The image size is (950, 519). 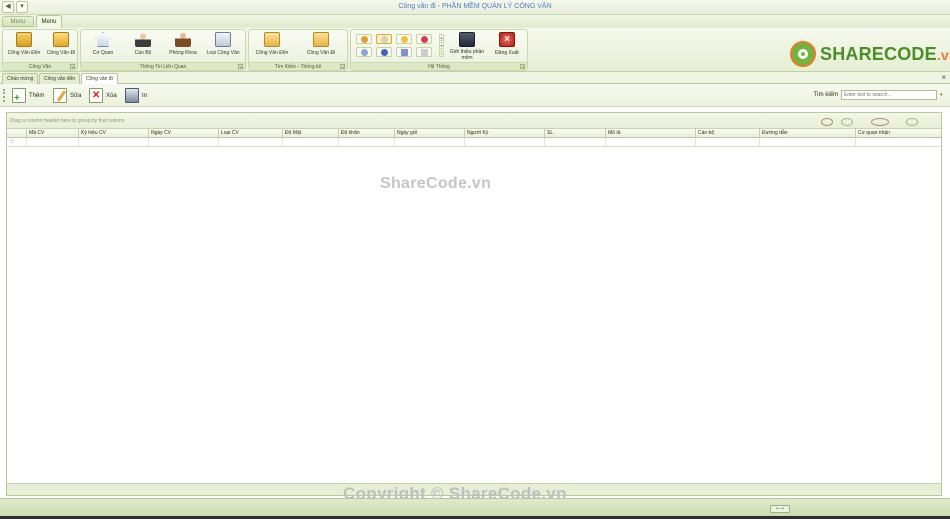 I want to click on column-header-ngay-gui: Ngày gửi, so click(x=430, y=133).